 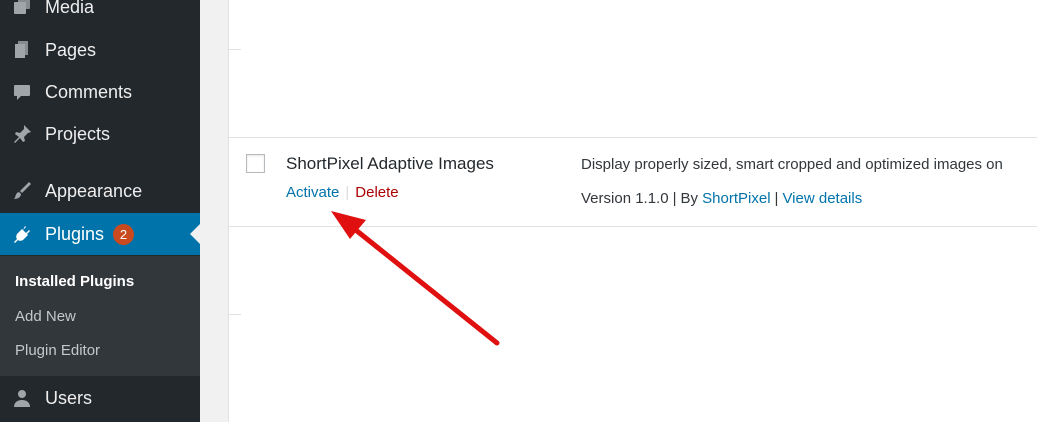 I want to click on plugin-title: ShortPixel Adaptive Images, so click(x=390, y=163).